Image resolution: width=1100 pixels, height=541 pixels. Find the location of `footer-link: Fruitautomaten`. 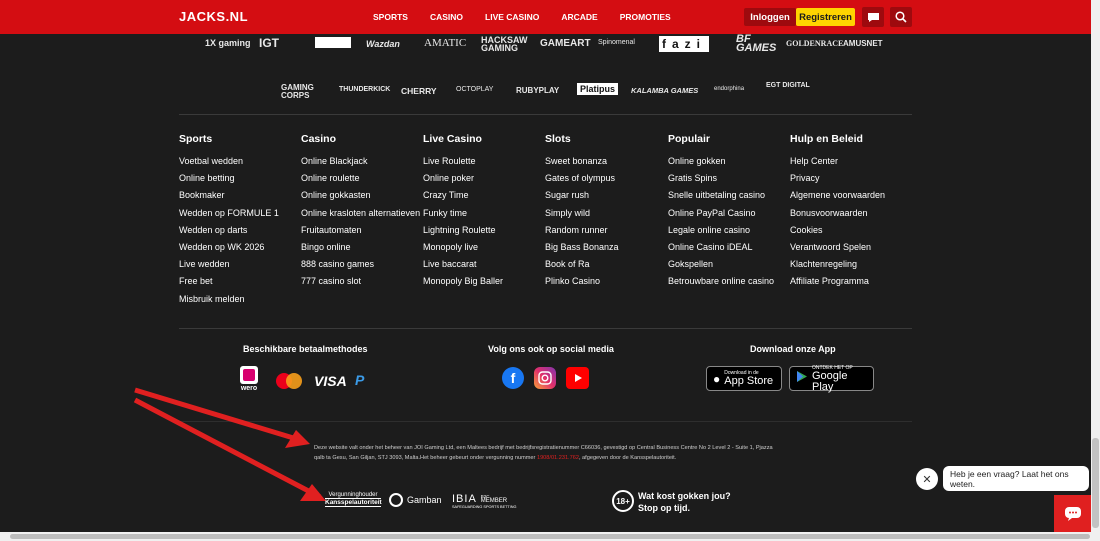

footer-link: Fruitautomaten is located at coordinates (360, 230).